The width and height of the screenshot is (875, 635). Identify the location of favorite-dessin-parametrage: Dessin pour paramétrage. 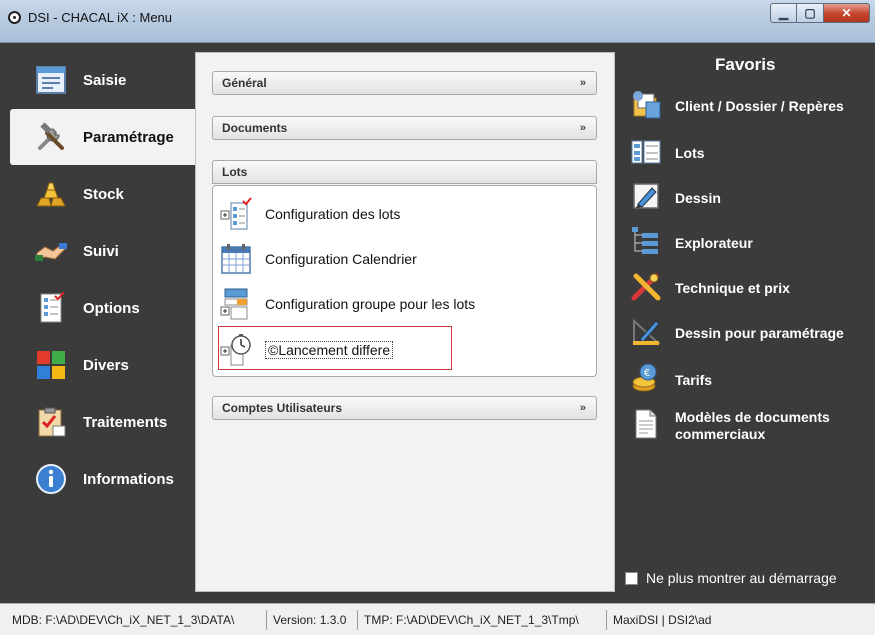
(747, 335).